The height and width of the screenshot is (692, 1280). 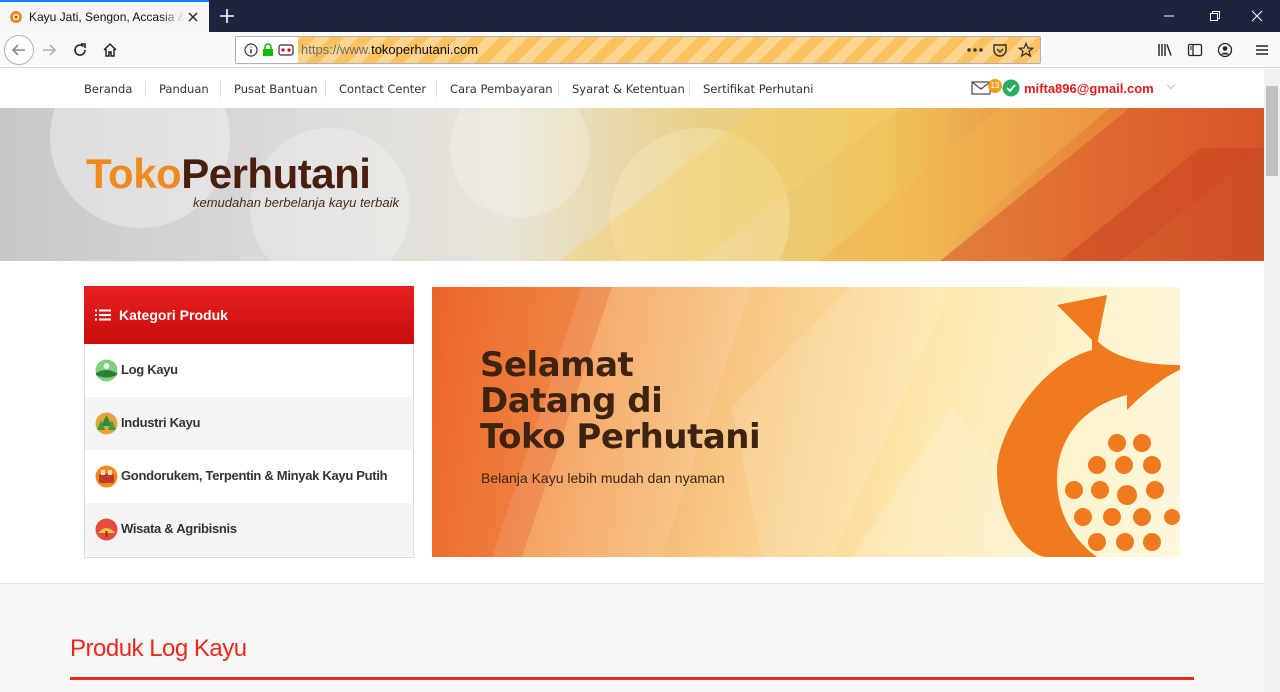 I want to click on category-sidebar-header: Kategori Produk, so click(x=249, y=315).